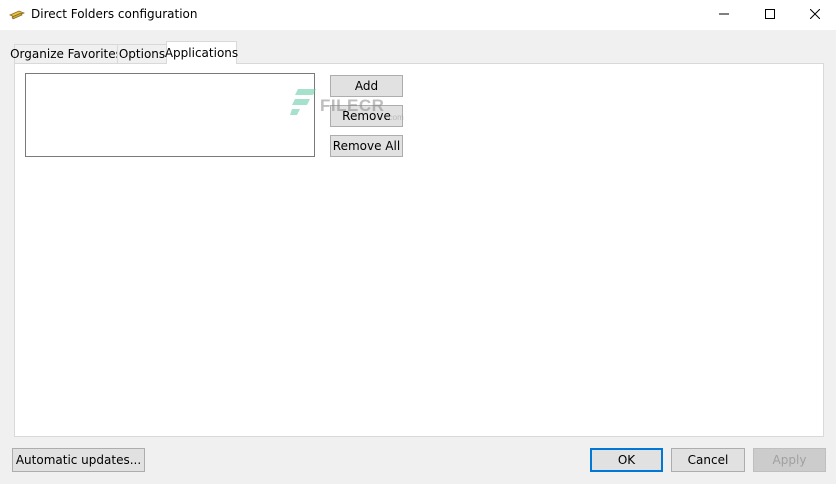 This screenshot has height=484, width=836. What do you see at coordinates (17, 15) in the screenshot?
I see `folder-arrow-icon` at bounding box center [17, 15].